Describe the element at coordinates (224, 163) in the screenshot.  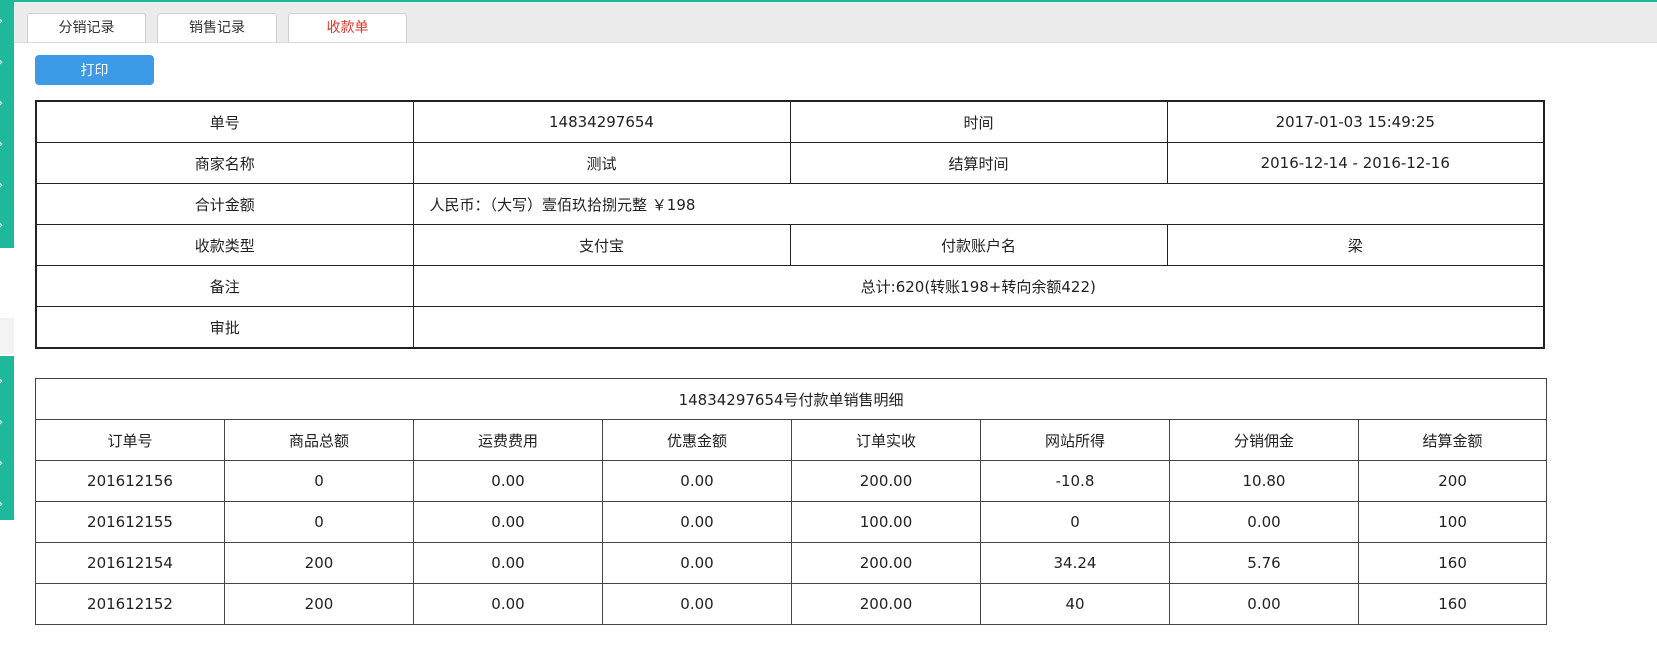
I see `merchant-label: 商家名称` at that location.